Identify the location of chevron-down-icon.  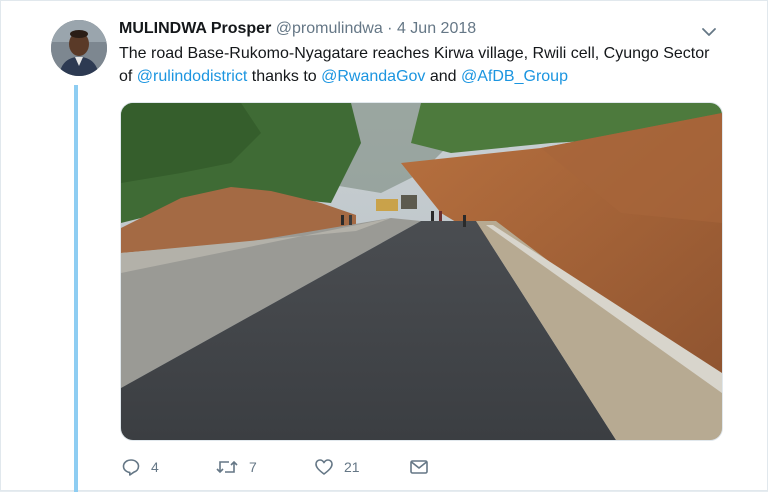
(709, 32).